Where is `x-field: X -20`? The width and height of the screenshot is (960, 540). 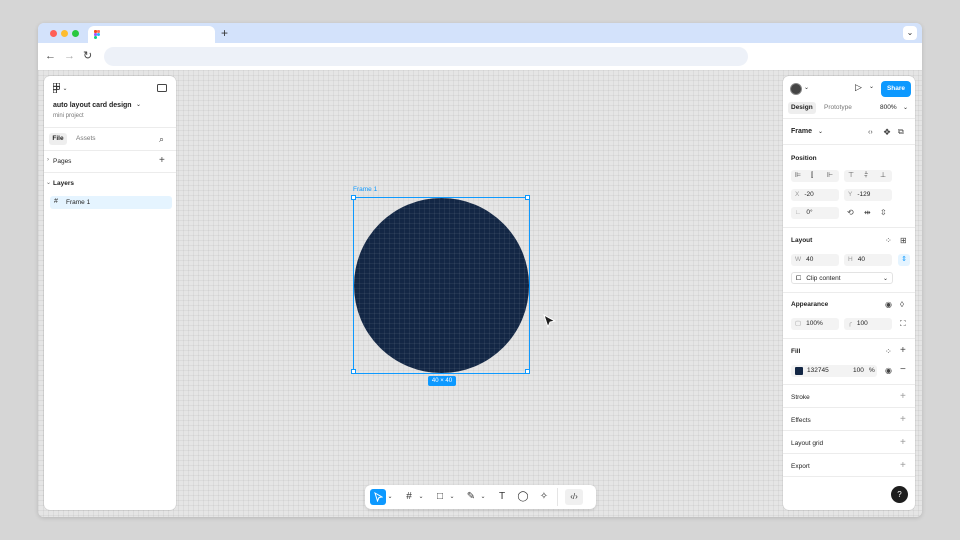
x-field: X -20 is located at coordinates (815, 195).